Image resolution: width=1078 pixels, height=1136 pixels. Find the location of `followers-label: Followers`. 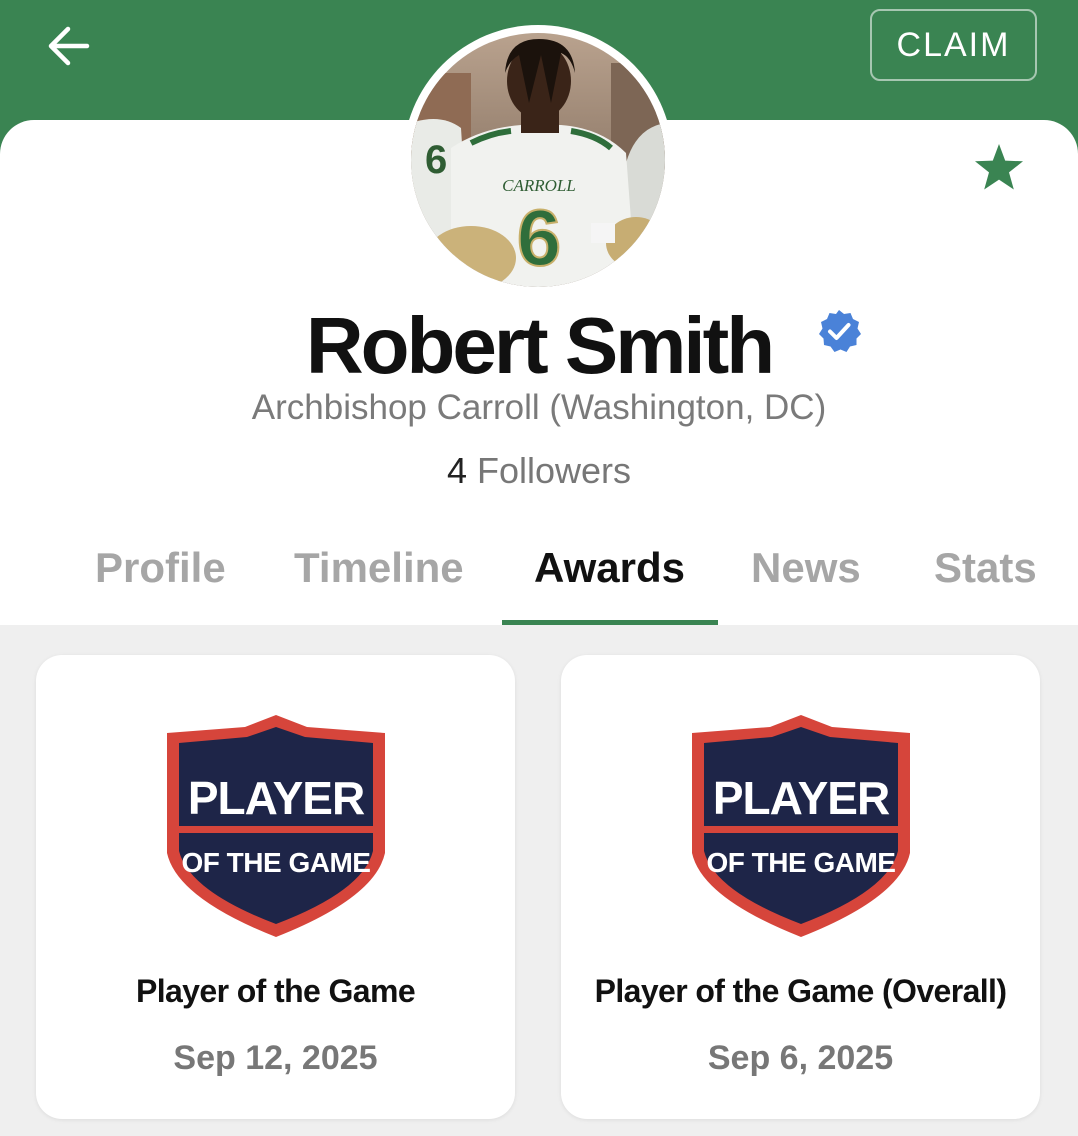

followers-label: Followers is located at coordinates (554, 470).